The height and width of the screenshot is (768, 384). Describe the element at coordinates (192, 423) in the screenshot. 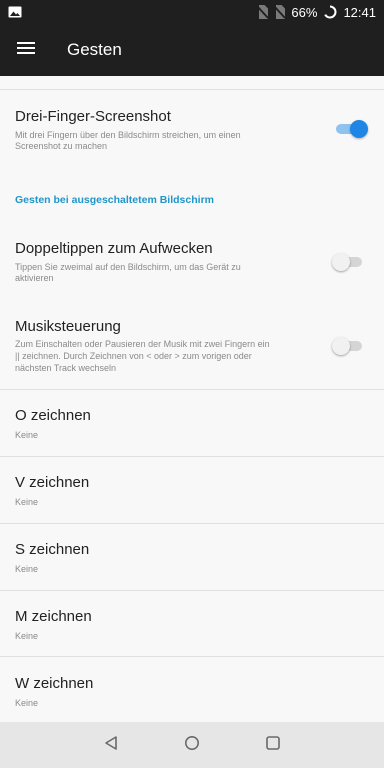

I see `setting-draw-o: O zeichnen Keine` at that location.